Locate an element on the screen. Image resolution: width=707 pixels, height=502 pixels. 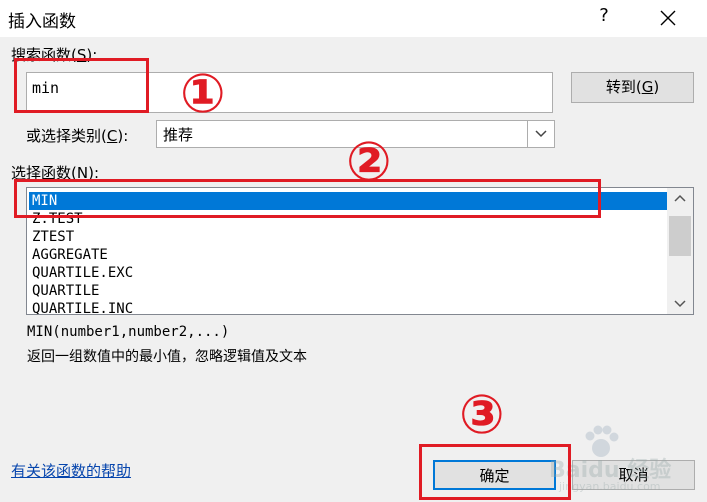
close-icon is located at coordinates (668, 18).